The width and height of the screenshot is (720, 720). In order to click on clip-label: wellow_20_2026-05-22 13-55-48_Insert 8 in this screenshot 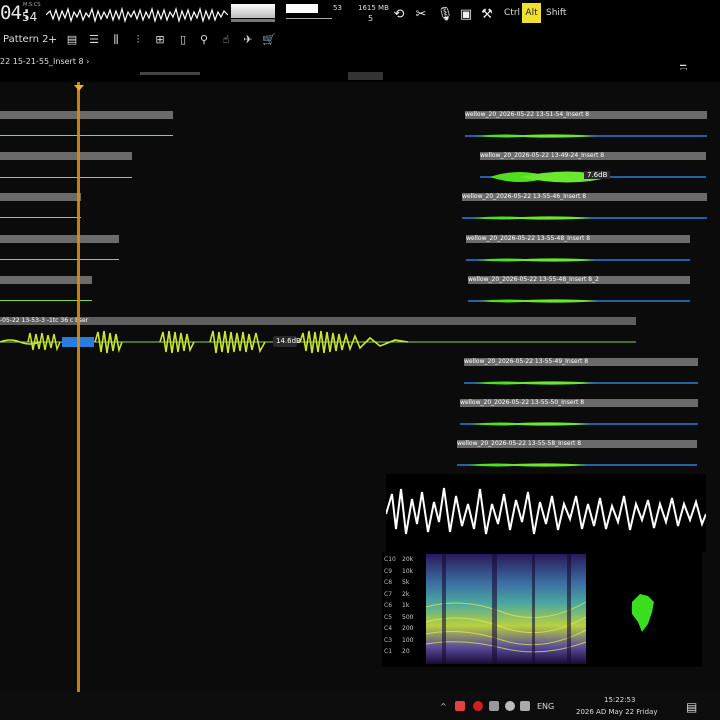, I will do `click(528, 238)`.